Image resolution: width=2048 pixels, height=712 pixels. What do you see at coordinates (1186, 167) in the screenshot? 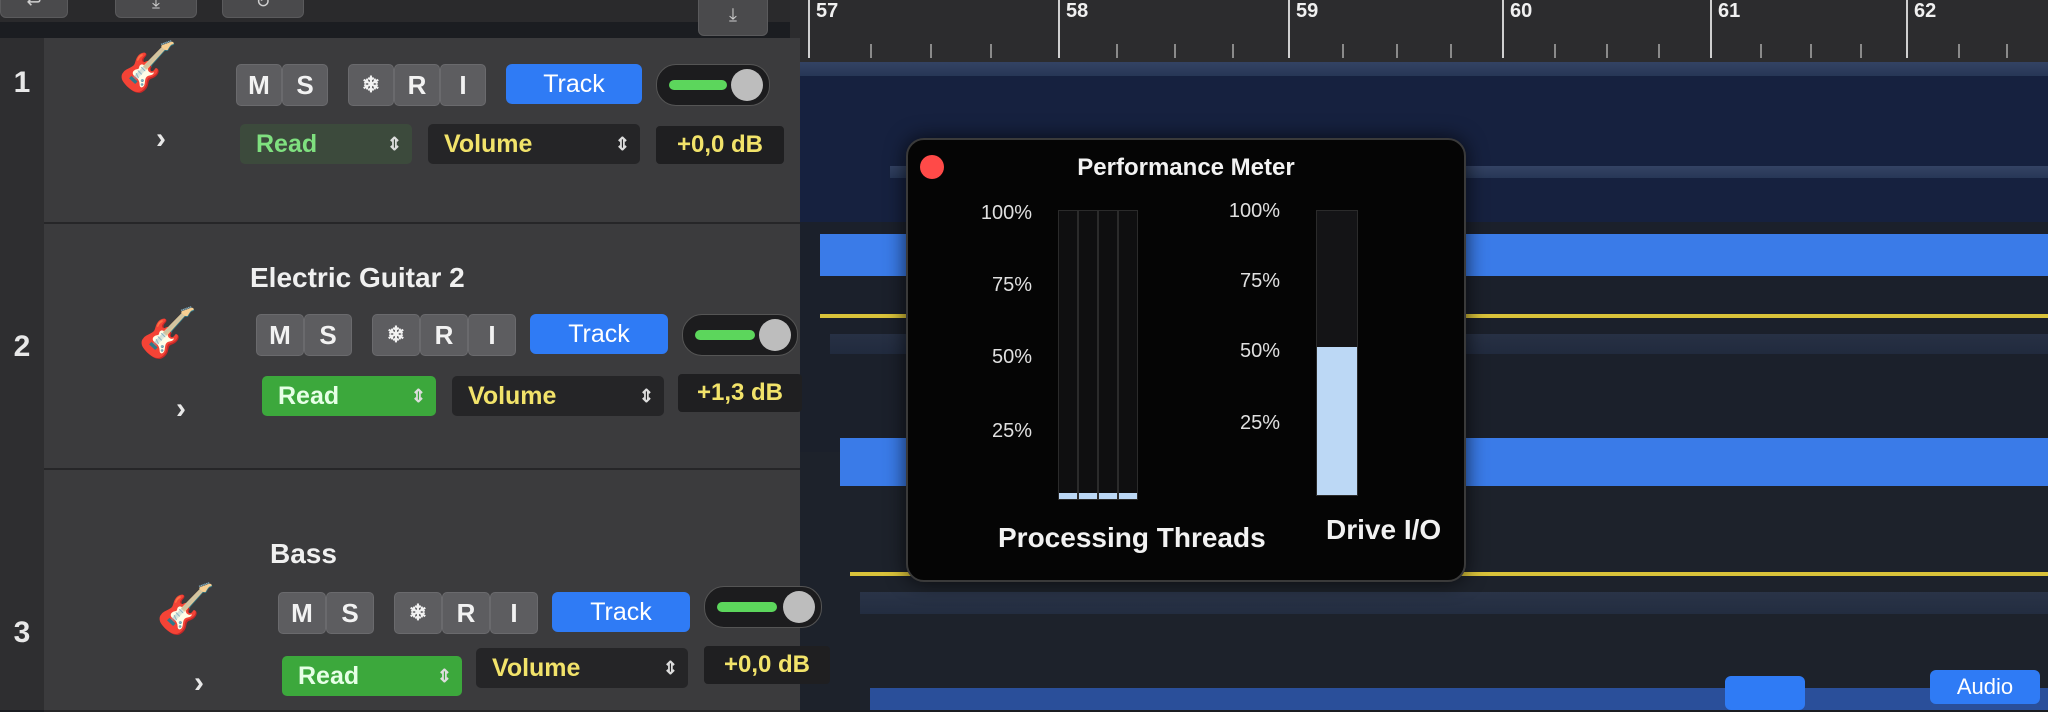
I see `window-title: Performance Meter` at bounding box center [1186, 167].